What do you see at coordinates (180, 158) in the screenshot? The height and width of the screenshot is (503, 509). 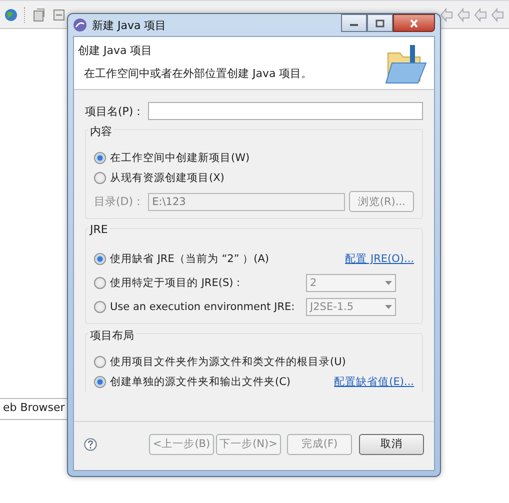 I see `radio-label: 在工作空间中创建新项目(W)` at bounding box center [180, 158].